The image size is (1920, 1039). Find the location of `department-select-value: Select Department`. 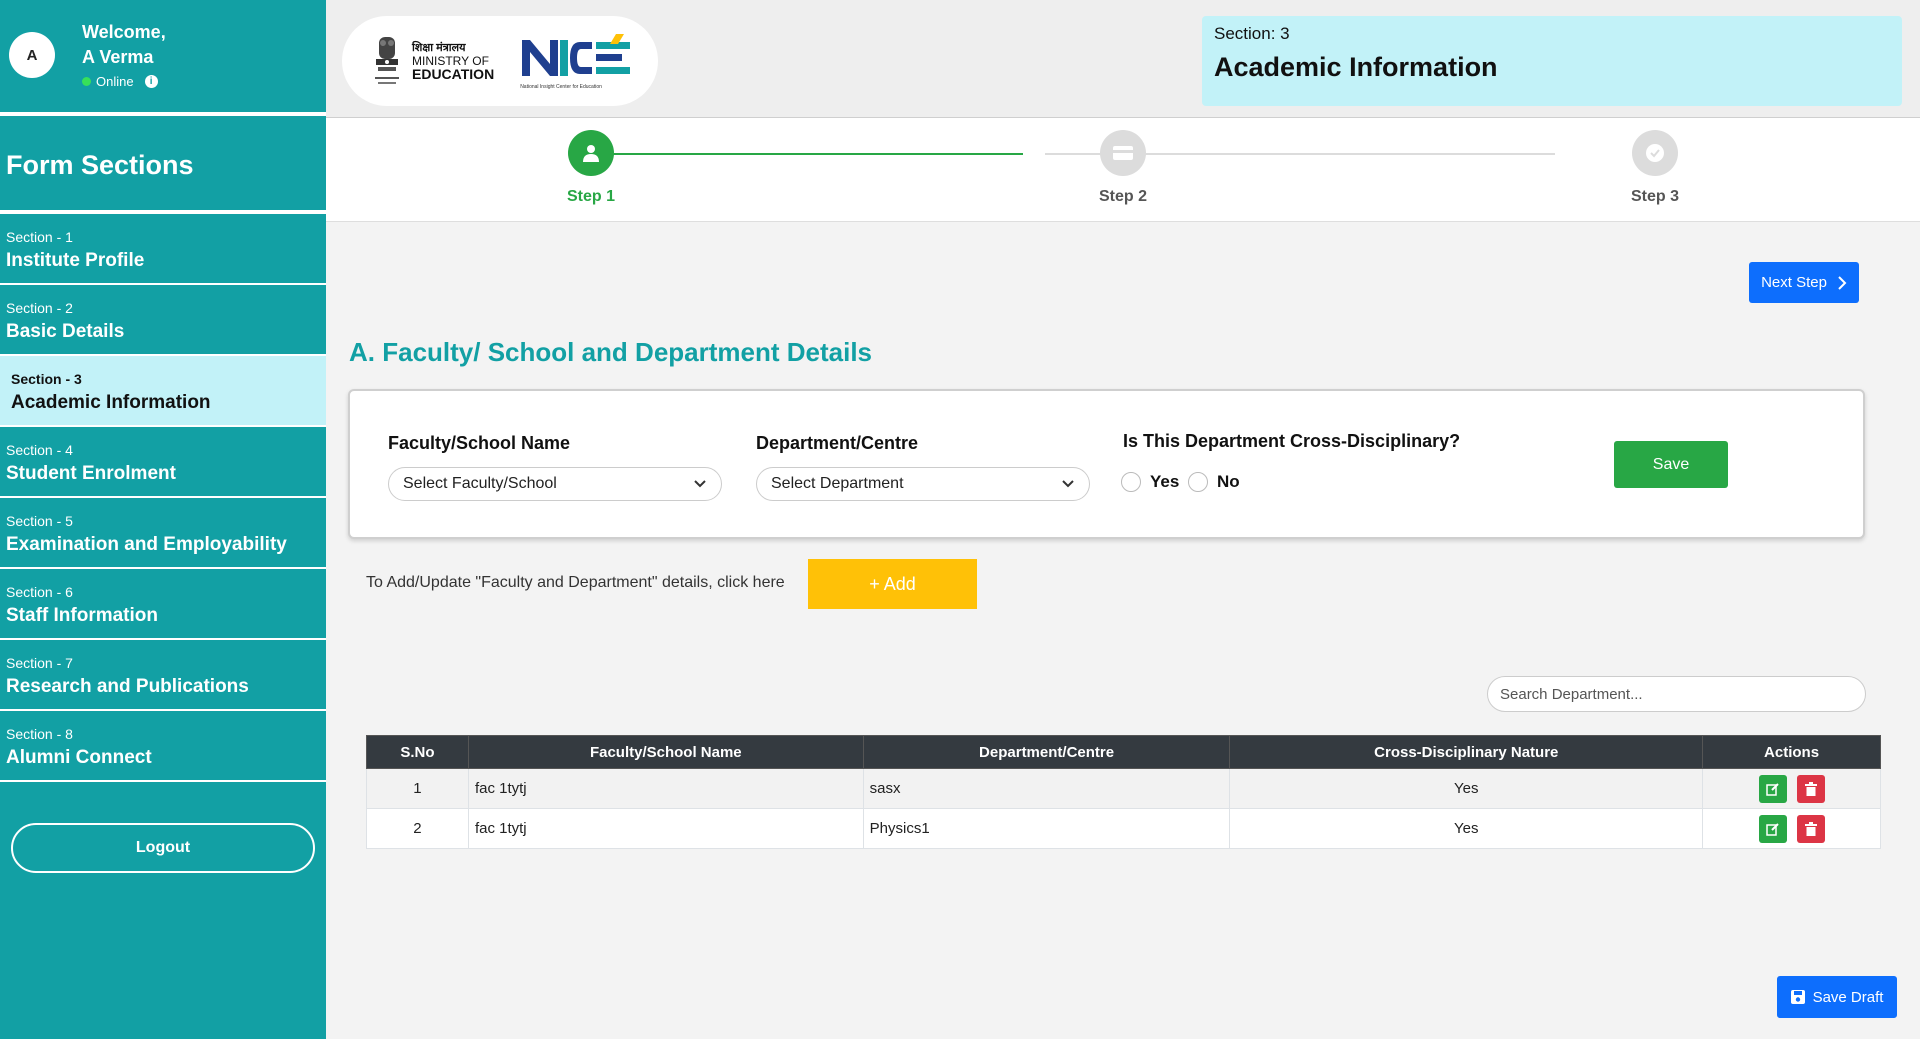

department-select-value: Select Department is located at coordinates (837, 483).